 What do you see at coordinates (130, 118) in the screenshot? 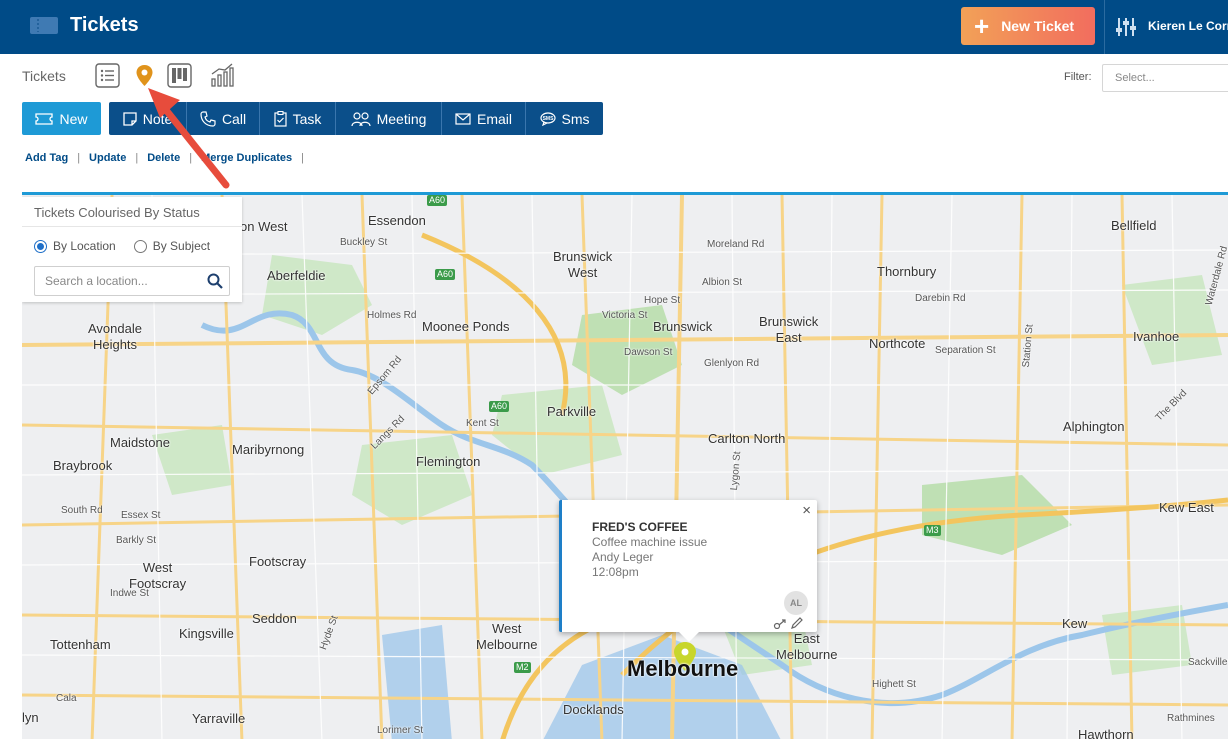
I see `note-icon` at bounding box center [130, 118].